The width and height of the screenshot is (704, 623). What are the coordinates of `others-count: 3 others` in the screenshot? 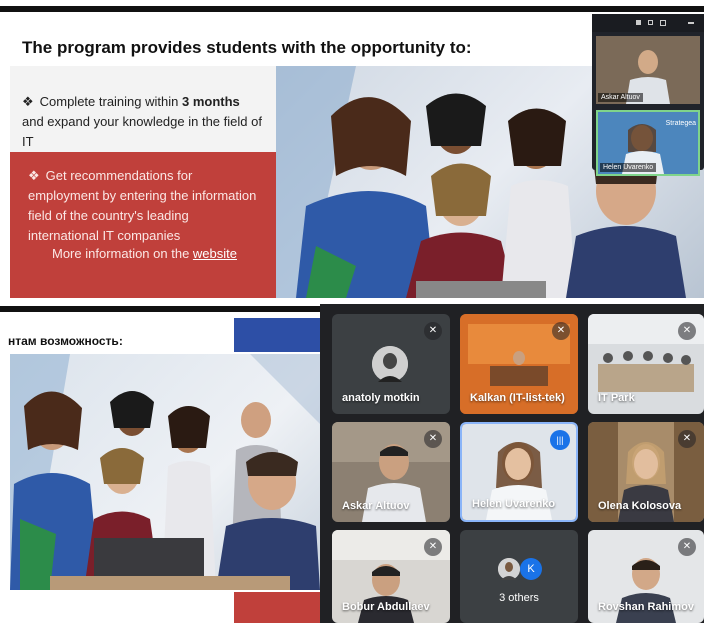 It's located at (519, 598).